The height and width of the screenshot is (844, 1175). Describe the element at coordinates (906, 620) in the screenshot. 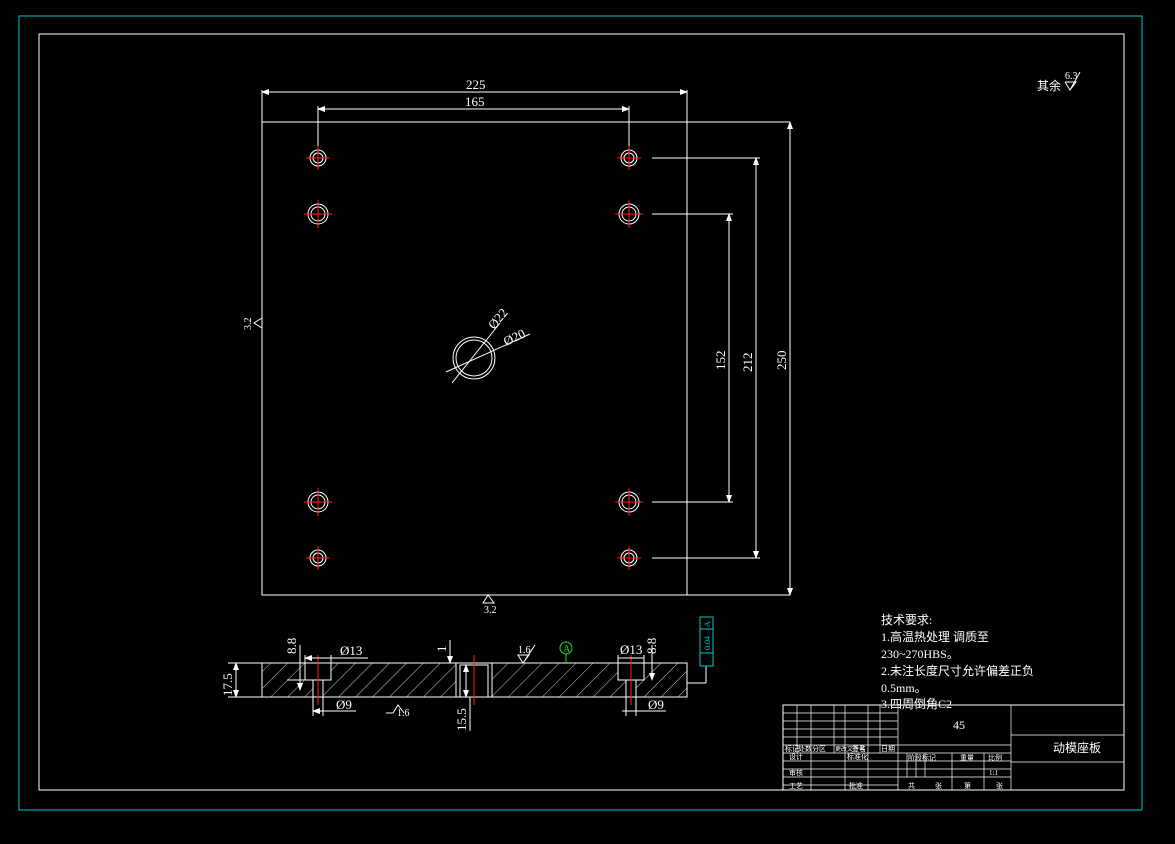

I see `tech-title: 技术要求:` at that location.